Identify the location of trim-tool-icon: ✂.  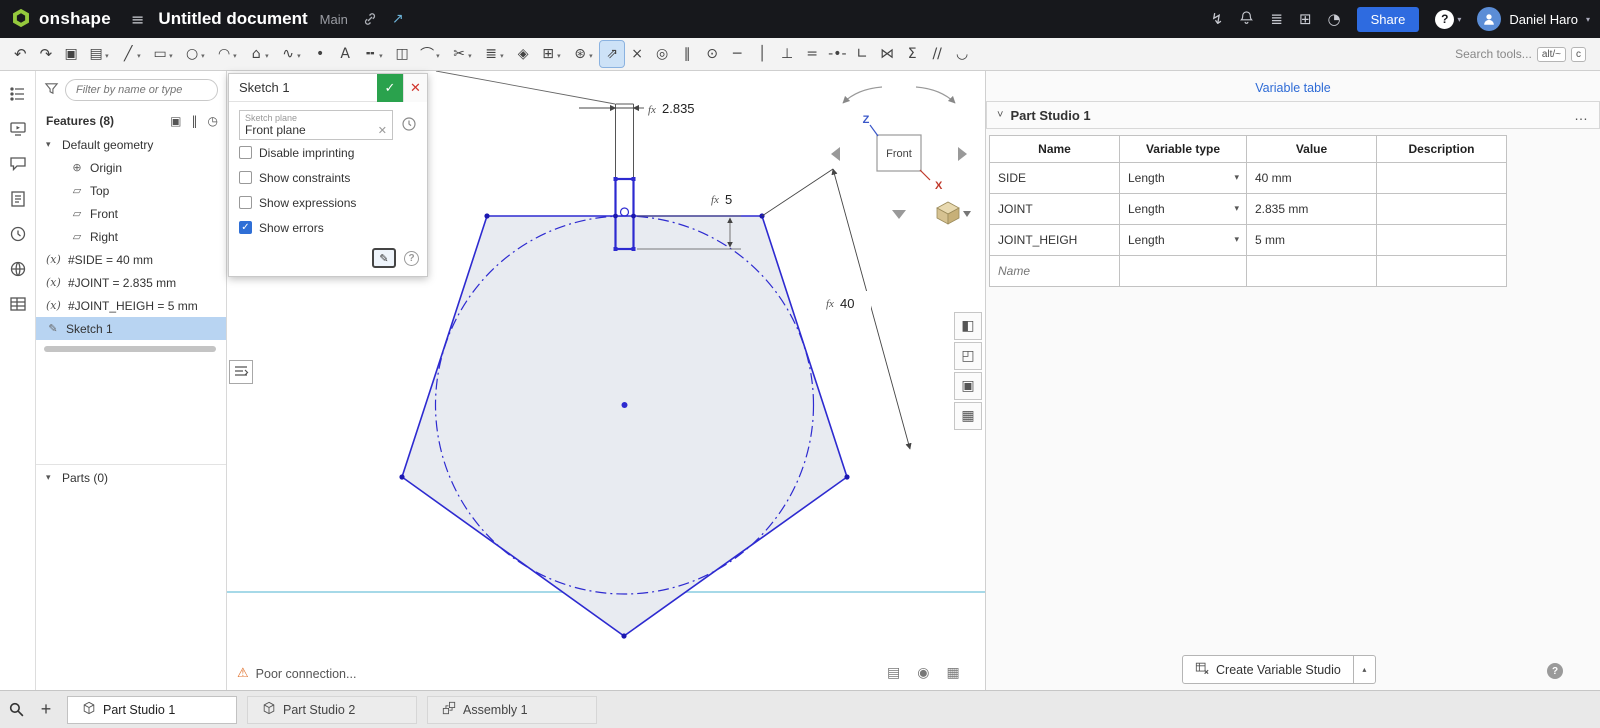
(462, 54).